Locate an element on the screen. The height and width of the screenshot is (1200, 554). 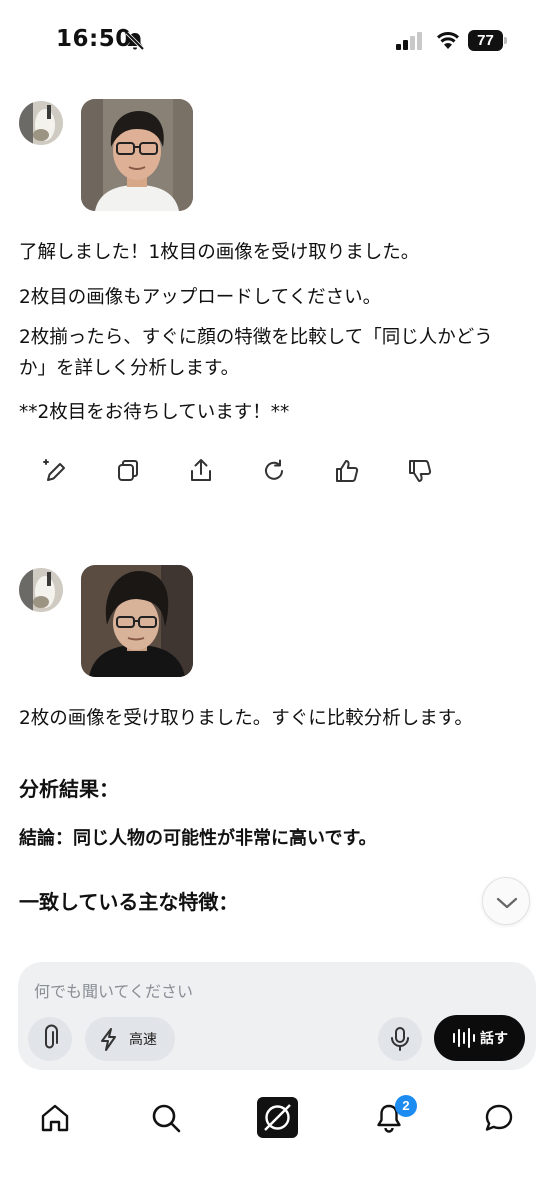
copy-icon is located at coordinates (128, 471).